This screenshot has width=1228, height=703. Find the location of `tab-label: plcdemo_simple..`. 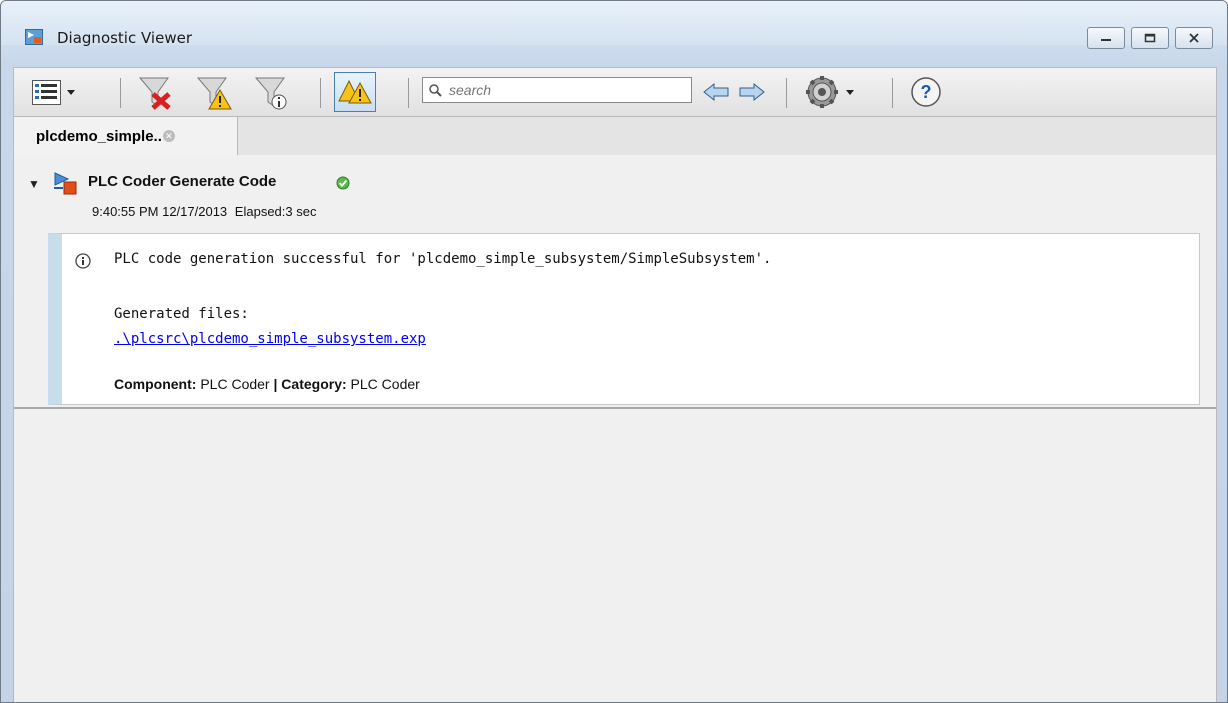

tab-label: plcdemo_simple.. is located at coordinates (99, 136).